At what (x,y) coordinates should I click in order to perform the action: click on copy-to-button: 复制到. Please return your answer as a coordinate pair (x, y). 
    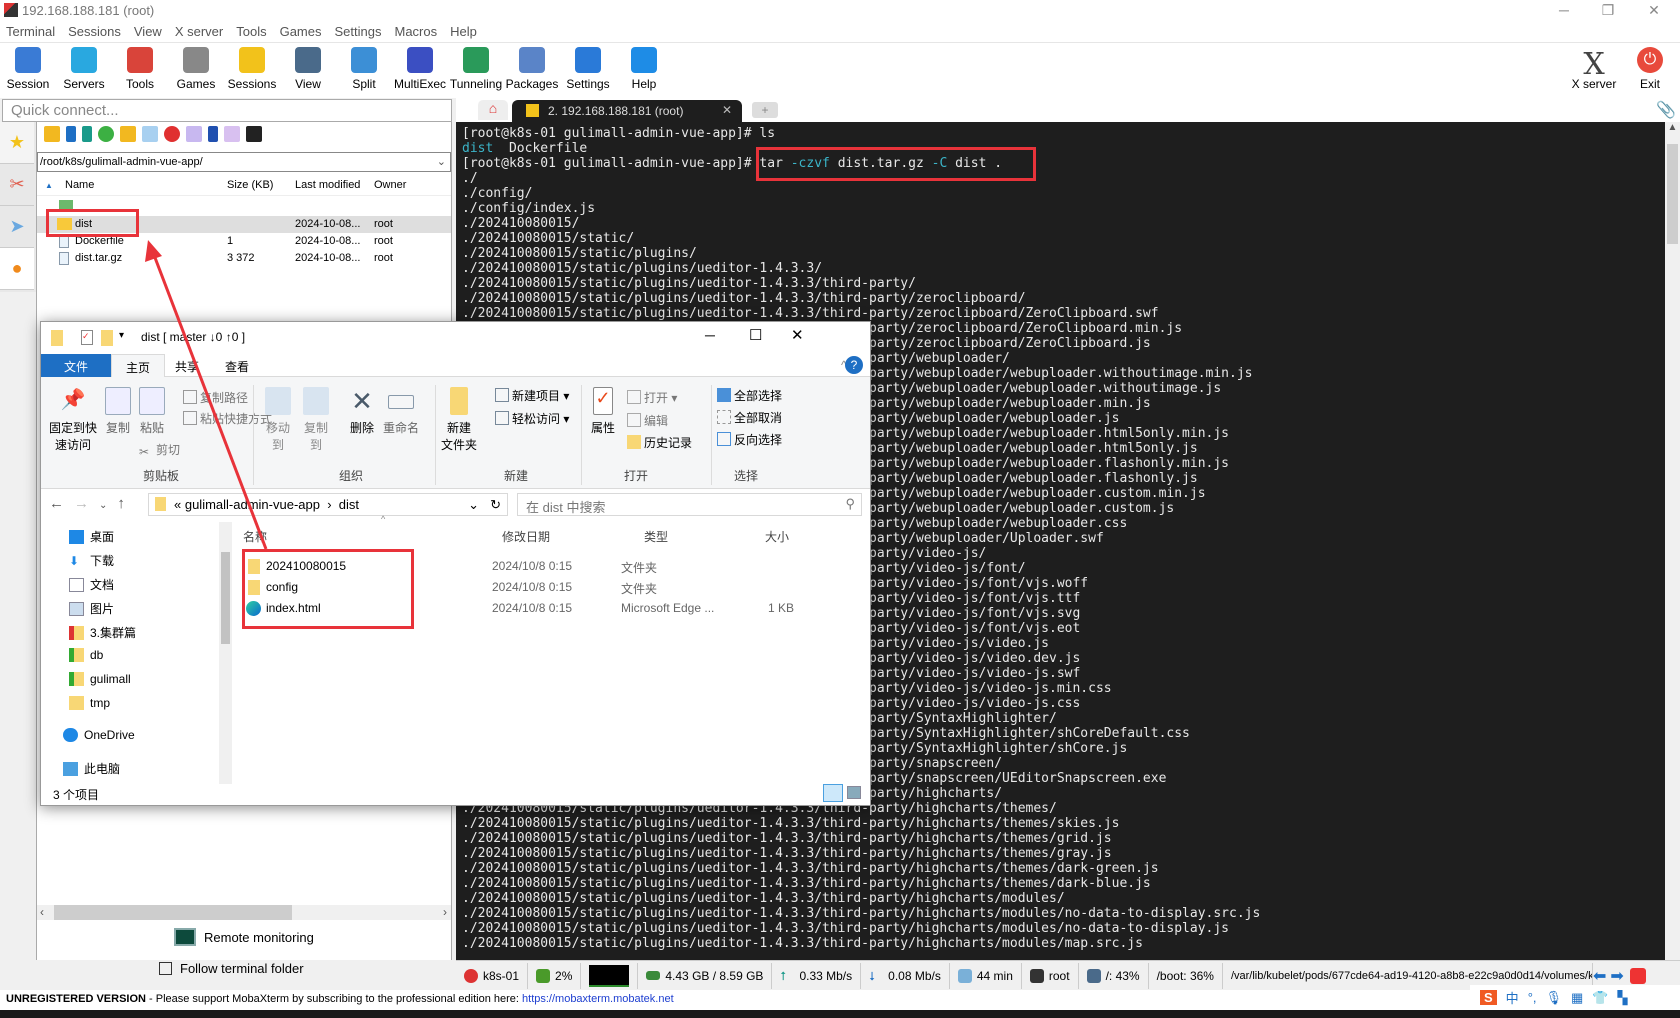
    Looking at the image, I should click on (316, 420).